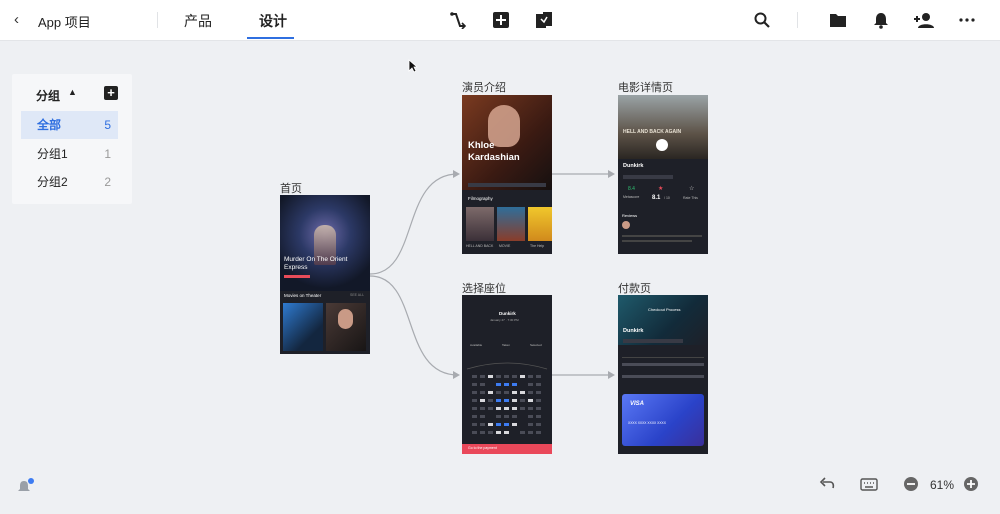 The image size is (1000, 514). What do you see at coordinates (303, 295) in the screenshot?
I see `section-title: Movies on Theater` at bounding box center [303, 295].